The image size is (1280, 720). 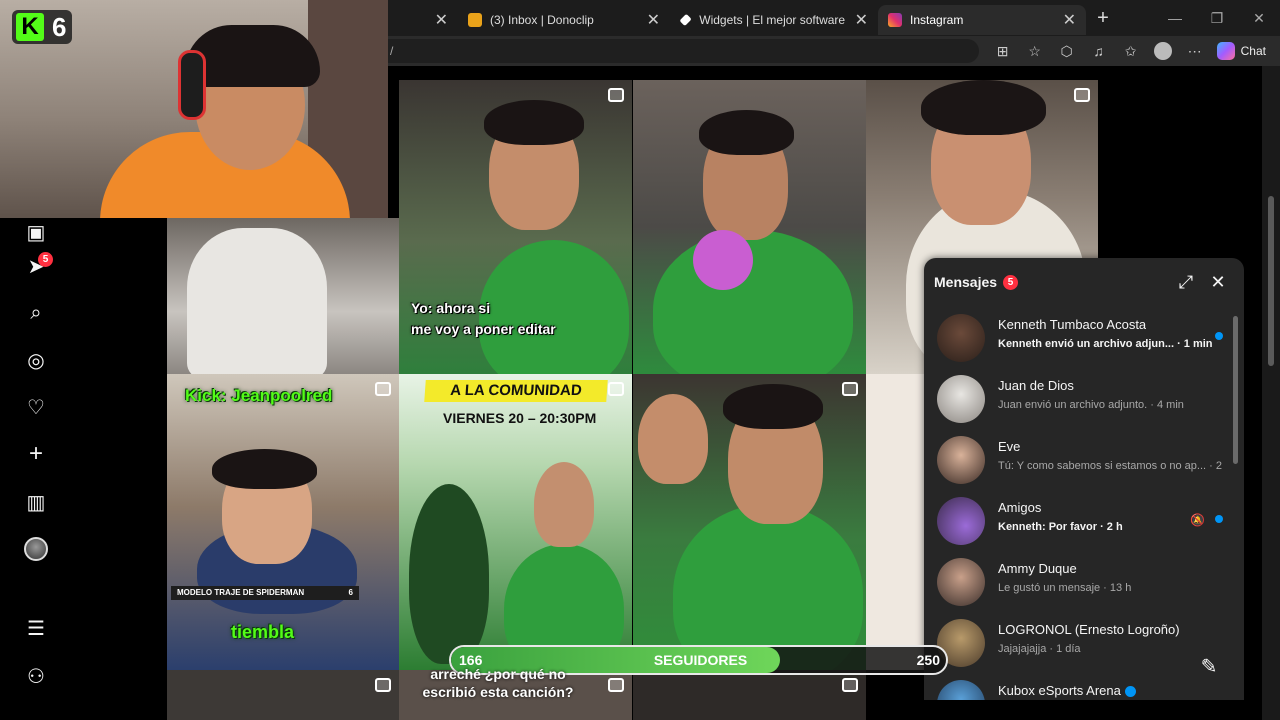 I want to click on more-icon: ⚇, so click(x=36, y=676).